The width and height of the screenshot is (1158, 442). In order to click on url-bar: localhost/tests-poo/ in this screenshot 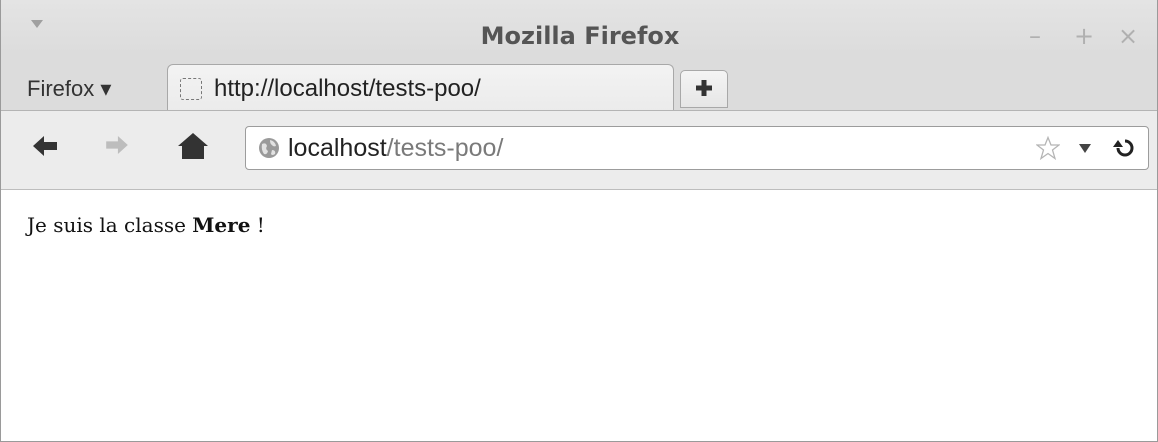, I will do `click(697, 148)`.